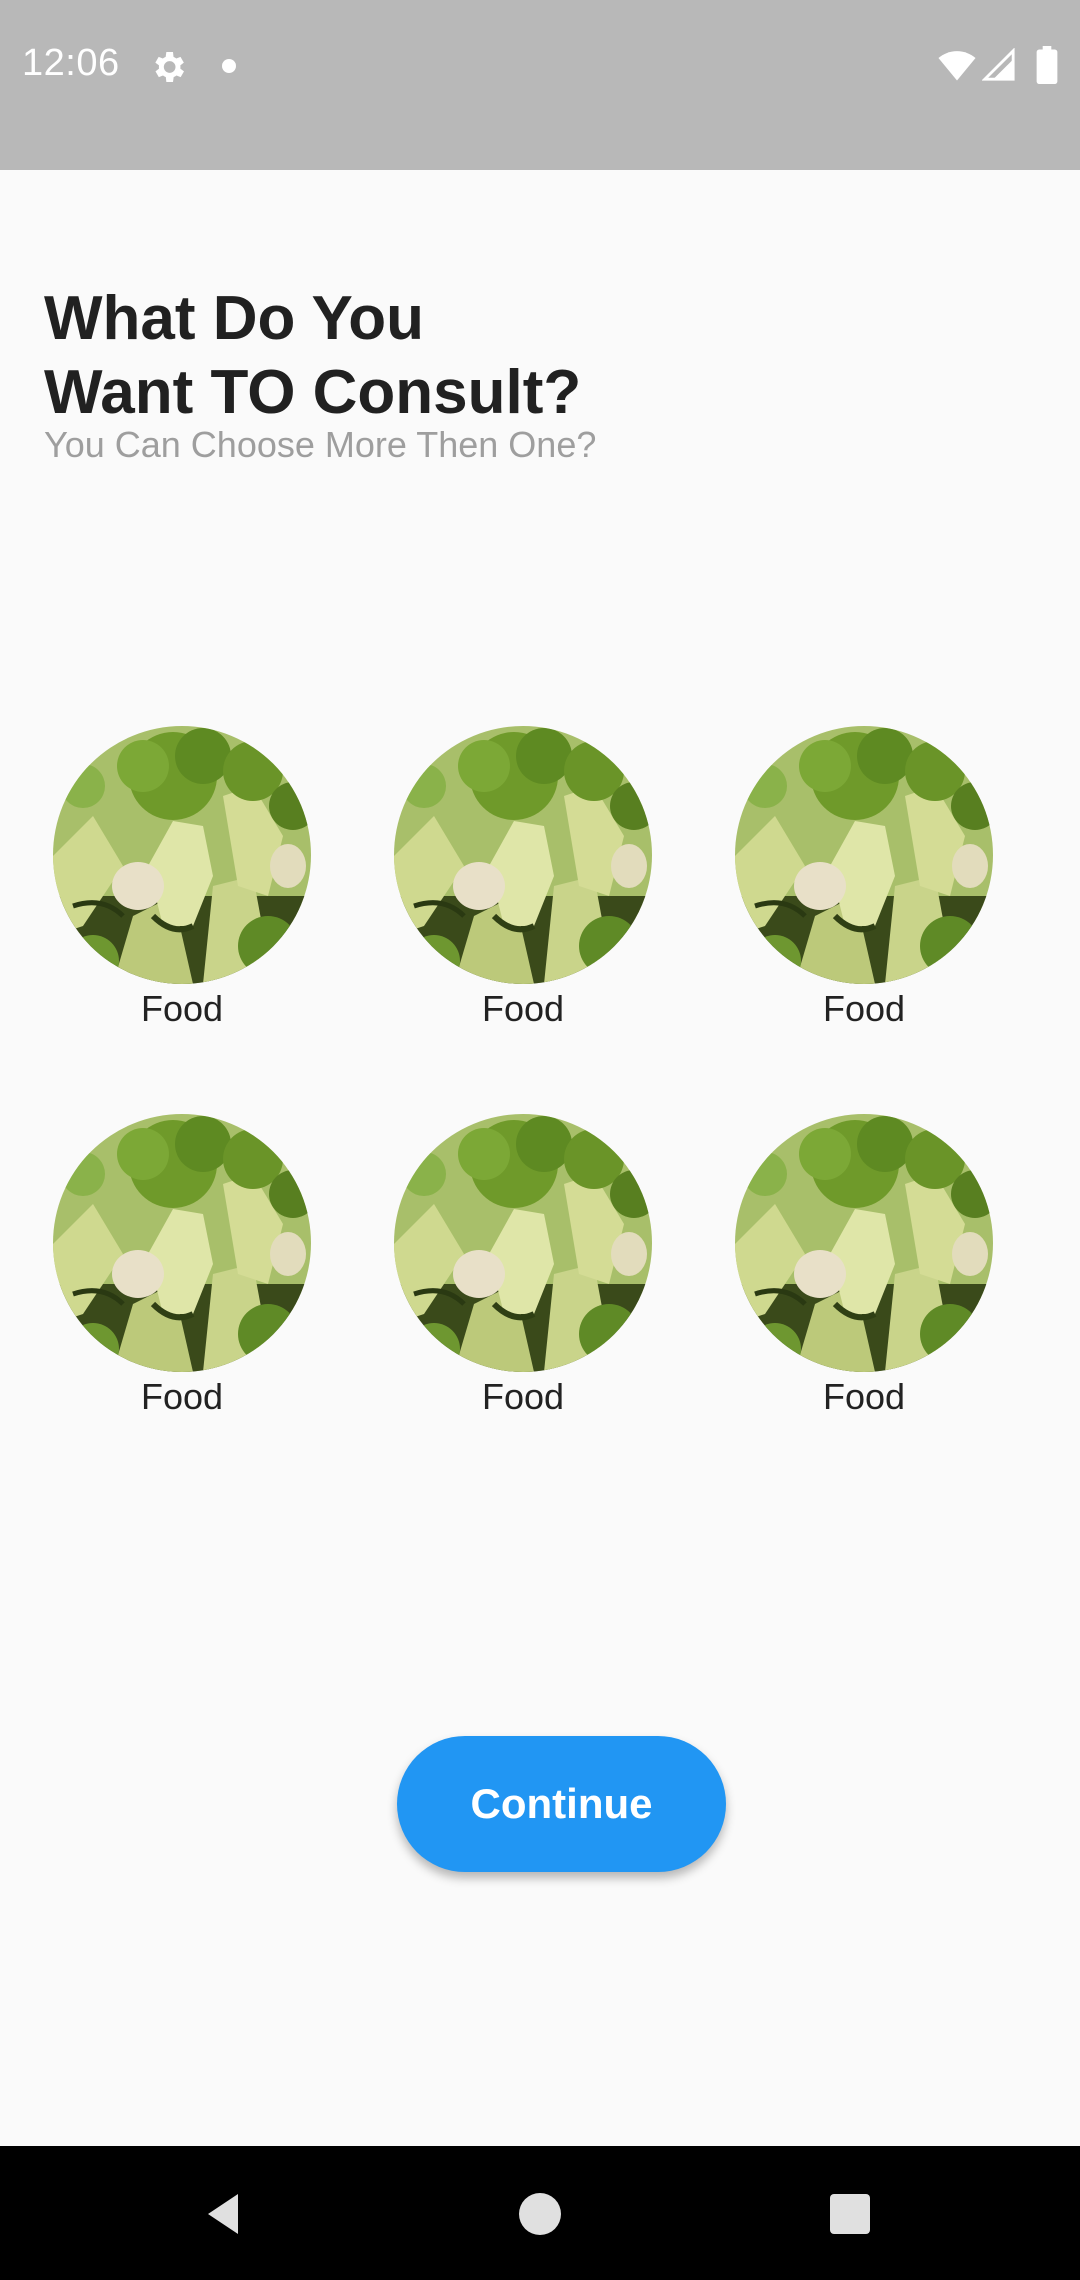  I want to click on notification-dot-icon, so click(229, 66).